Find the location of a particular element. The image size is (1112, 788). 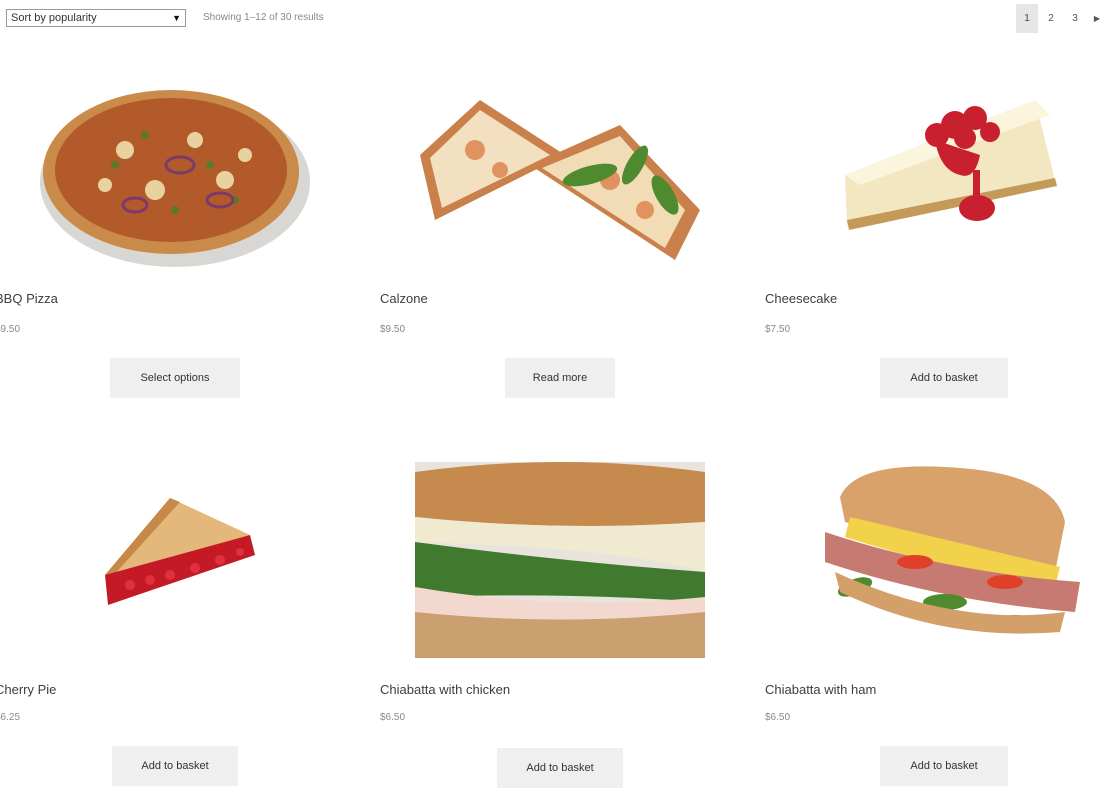

select-options-button: Select options is located at coordinates (175, 378).